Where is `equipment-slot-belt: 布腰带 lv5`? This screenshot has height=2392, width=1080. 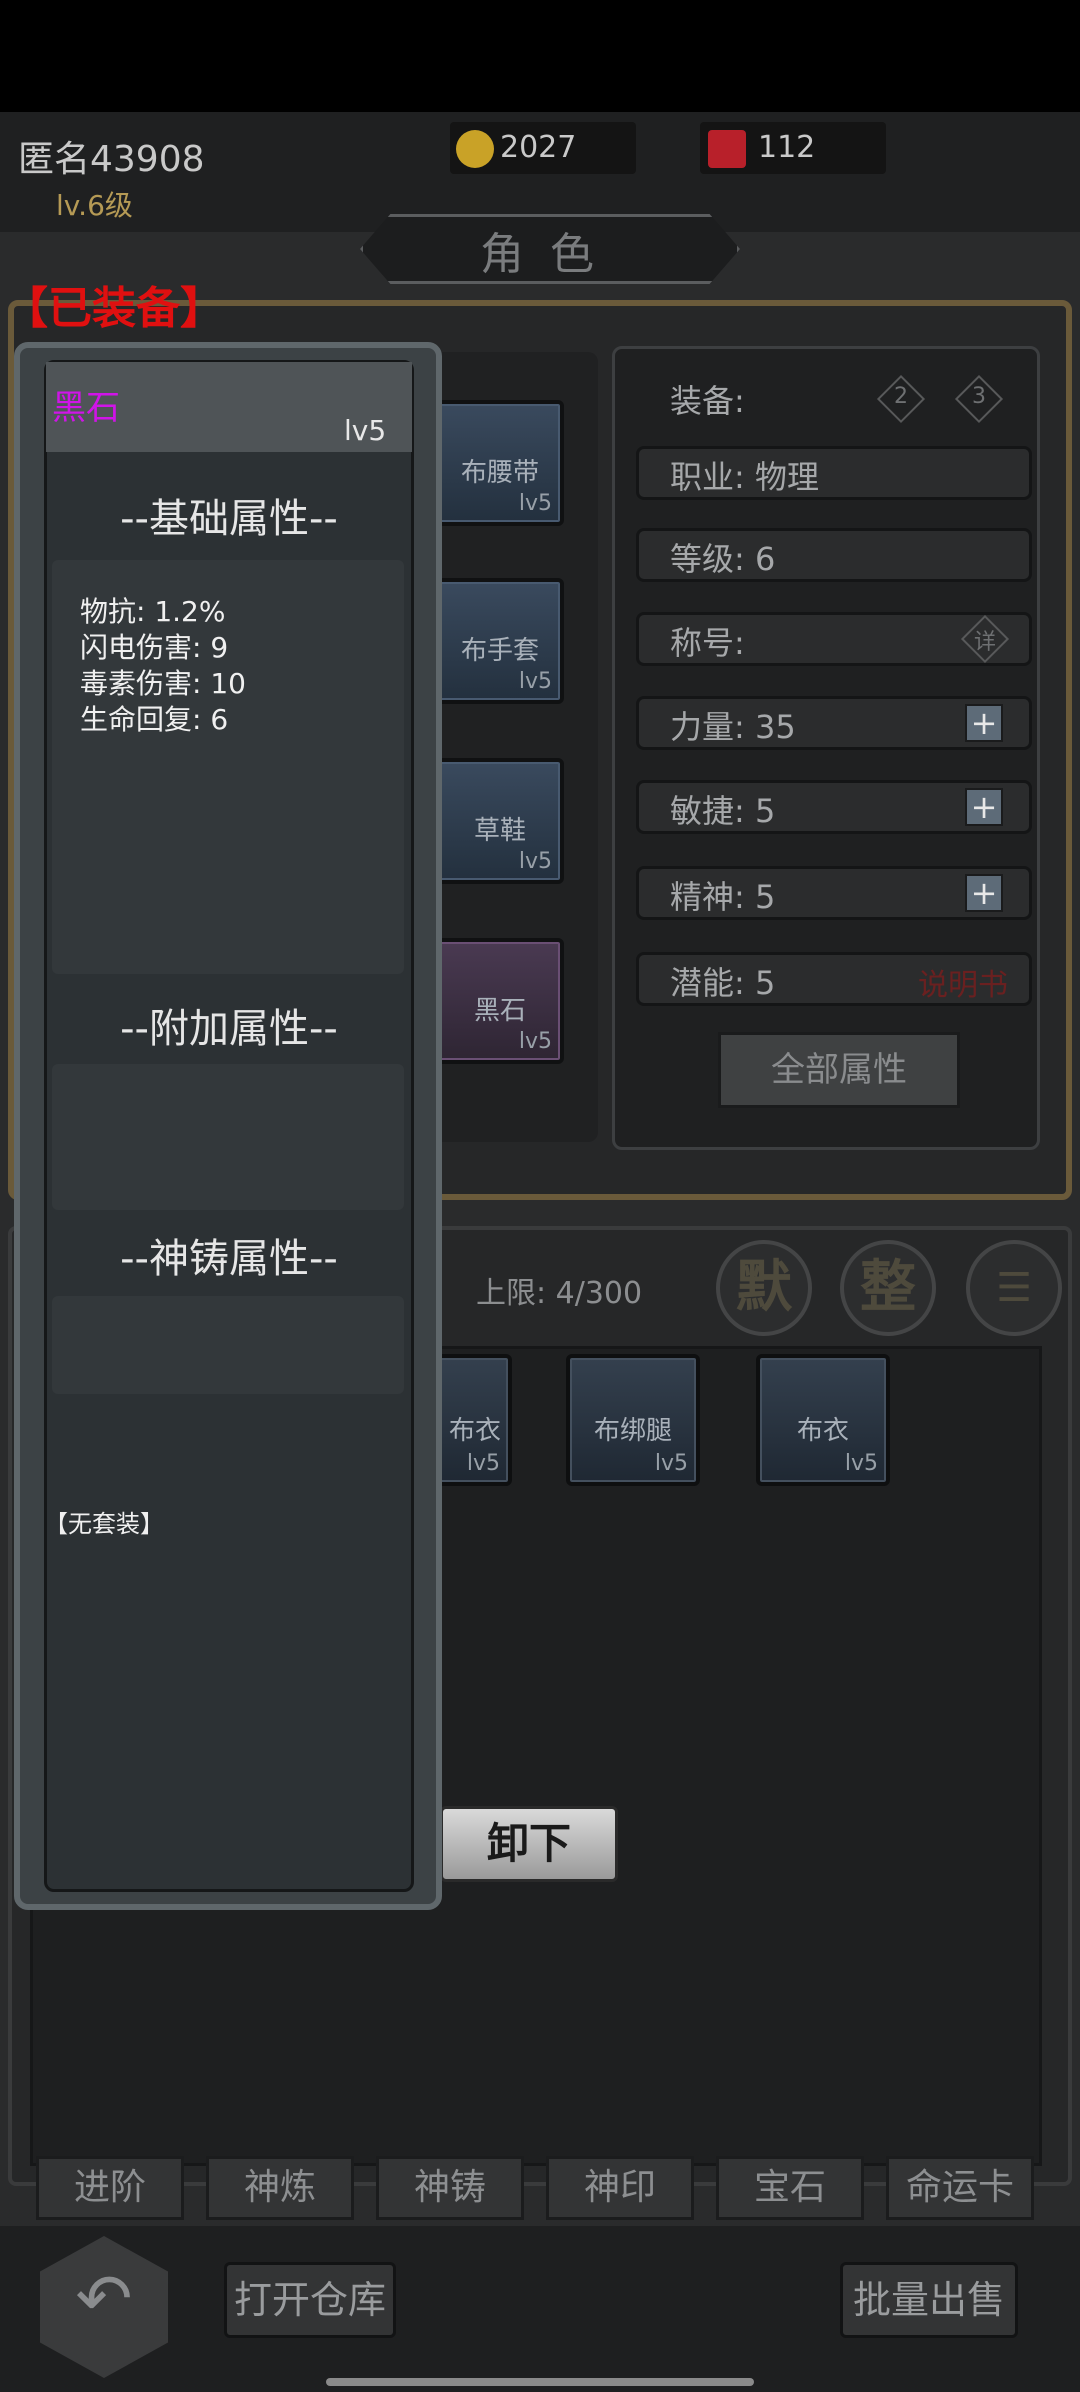
equipment-slot-belt: 布腰带 lv5 is located at coordinates (500, 463).